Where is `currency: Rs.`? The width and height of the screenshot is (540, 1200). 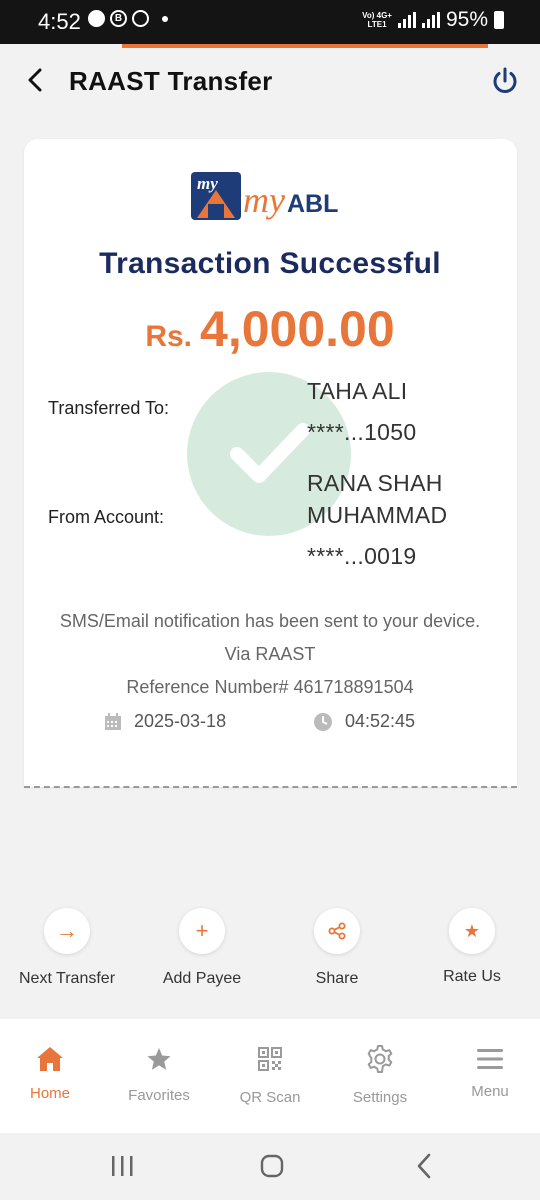
currency: Rs. is located at coordinates (169, 336).